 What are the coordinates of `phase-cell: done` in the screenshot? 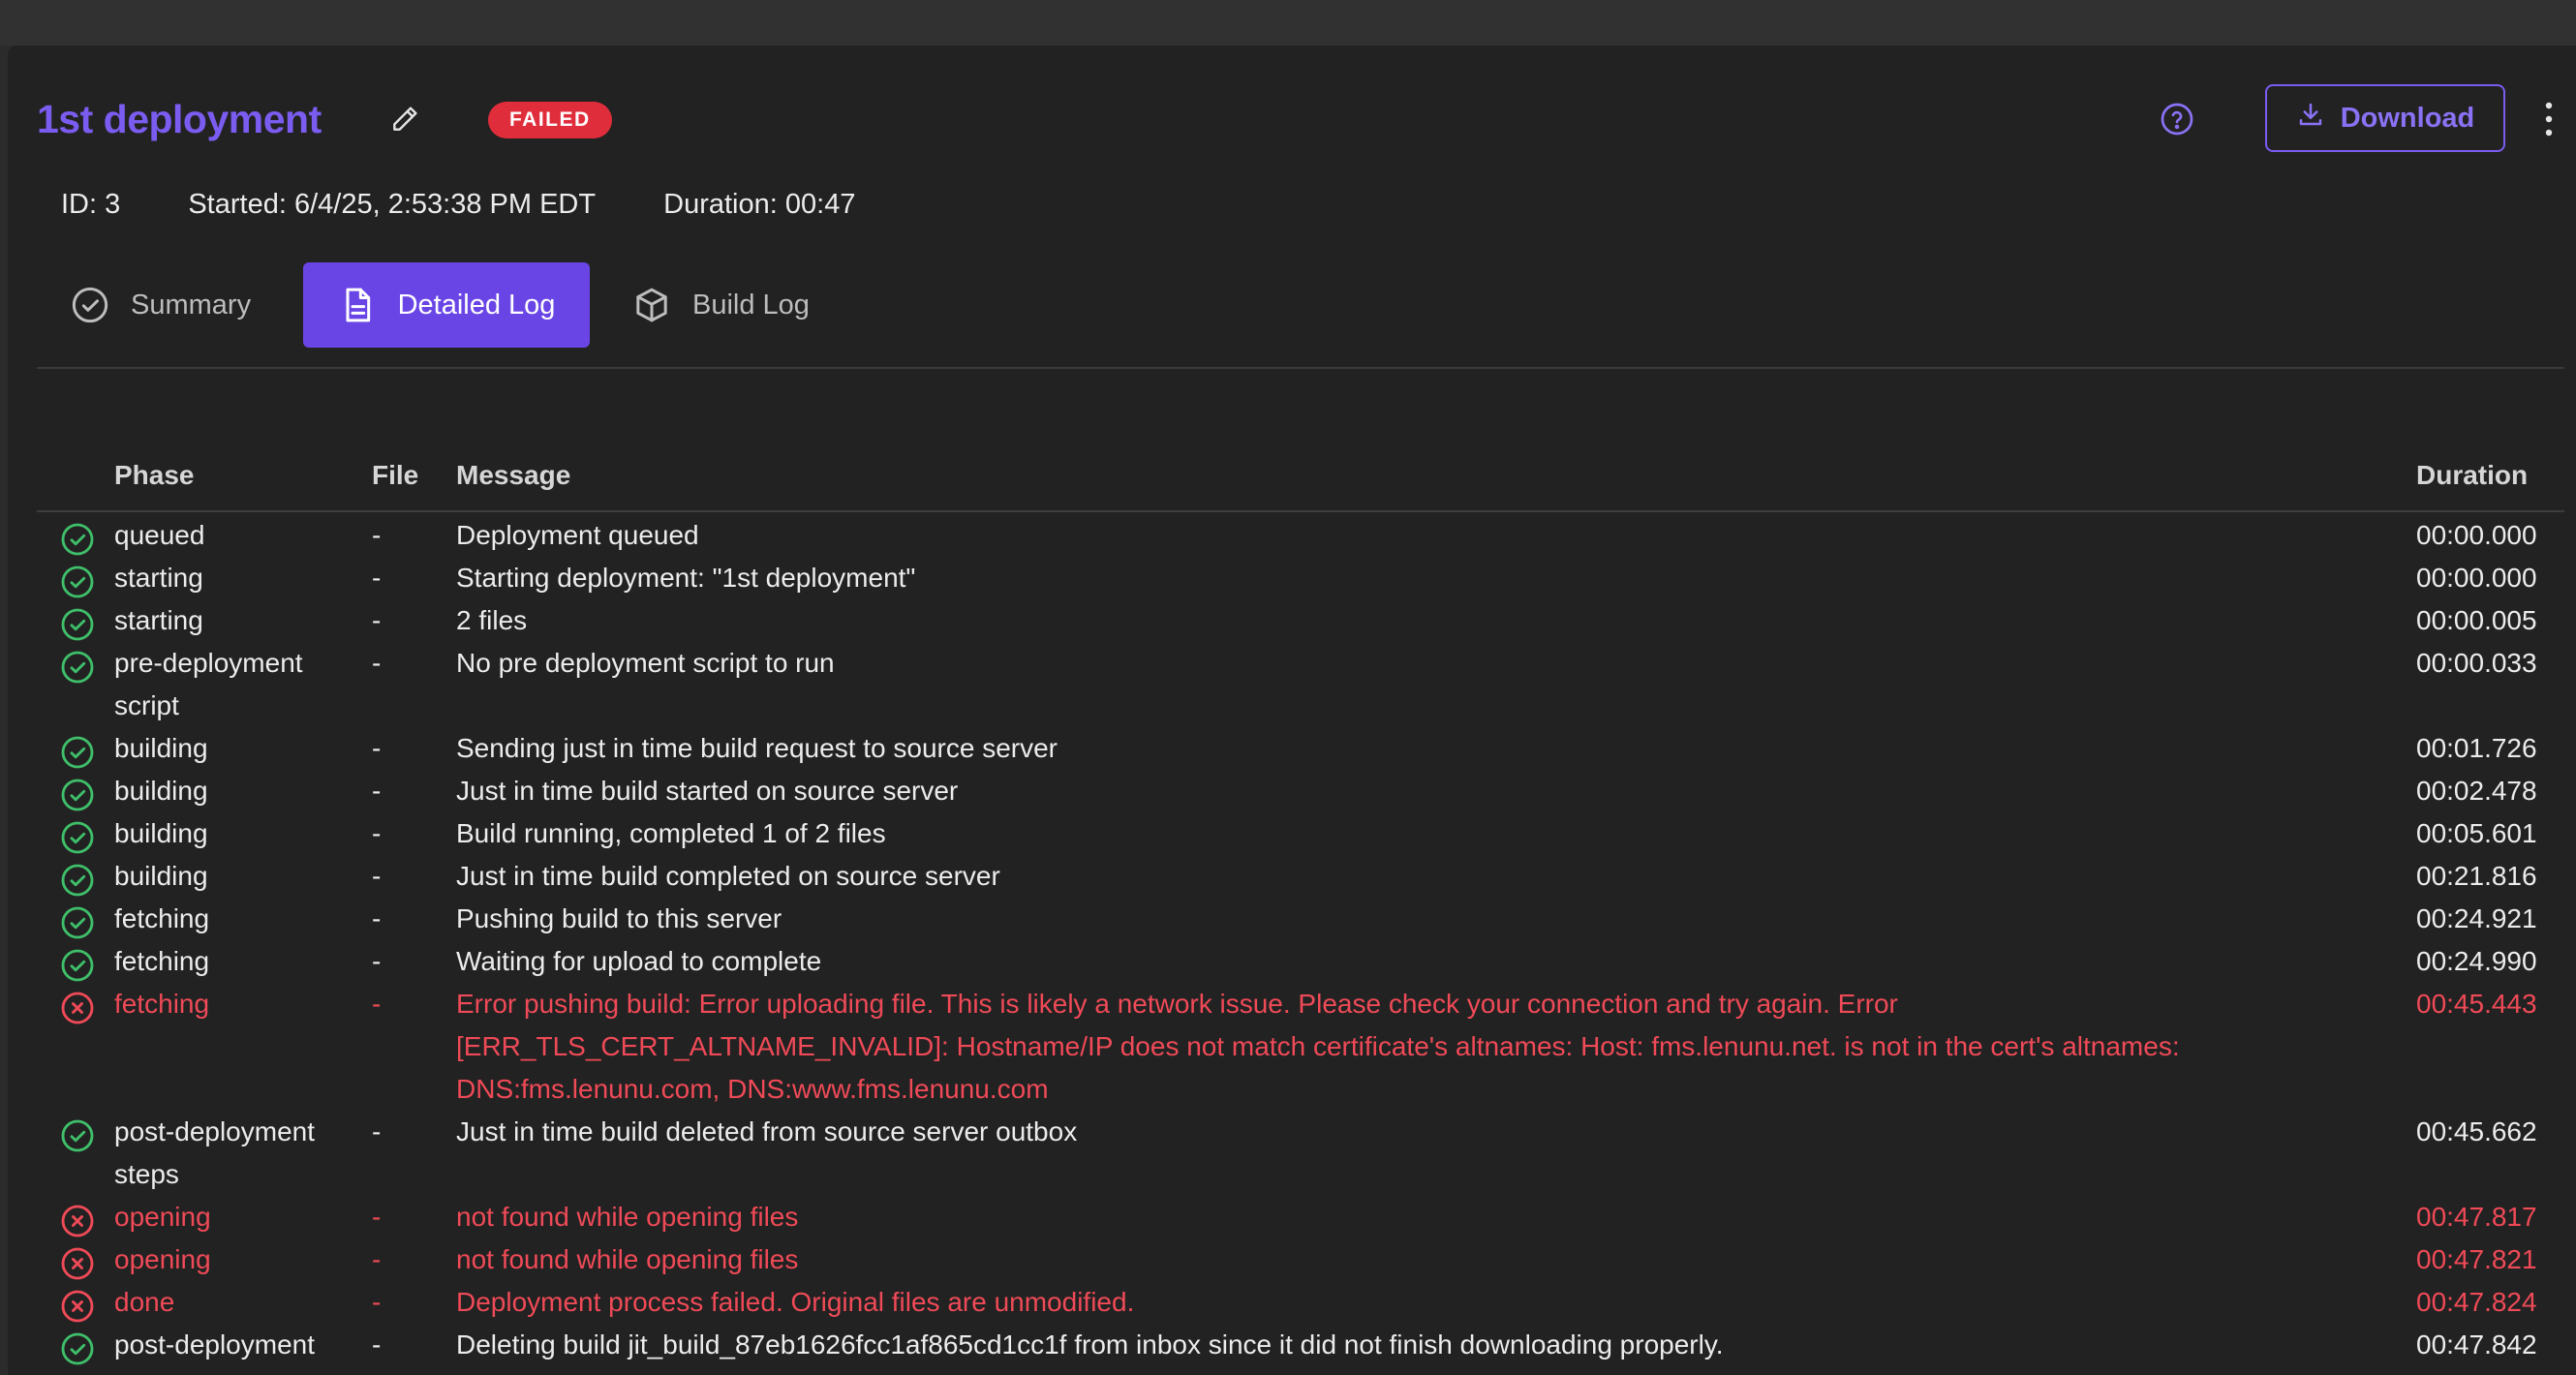 It's located at (144, 1302).